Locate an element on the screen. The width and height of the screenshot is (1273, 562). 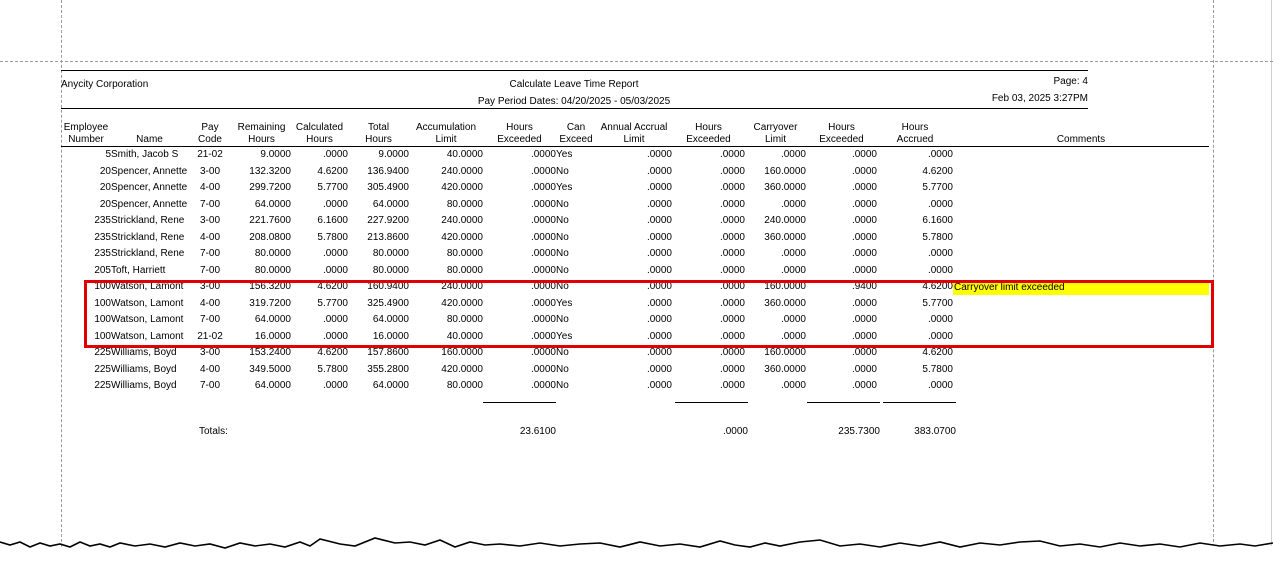
page-number: Page: 4 is located at coordinates (1070, 81).